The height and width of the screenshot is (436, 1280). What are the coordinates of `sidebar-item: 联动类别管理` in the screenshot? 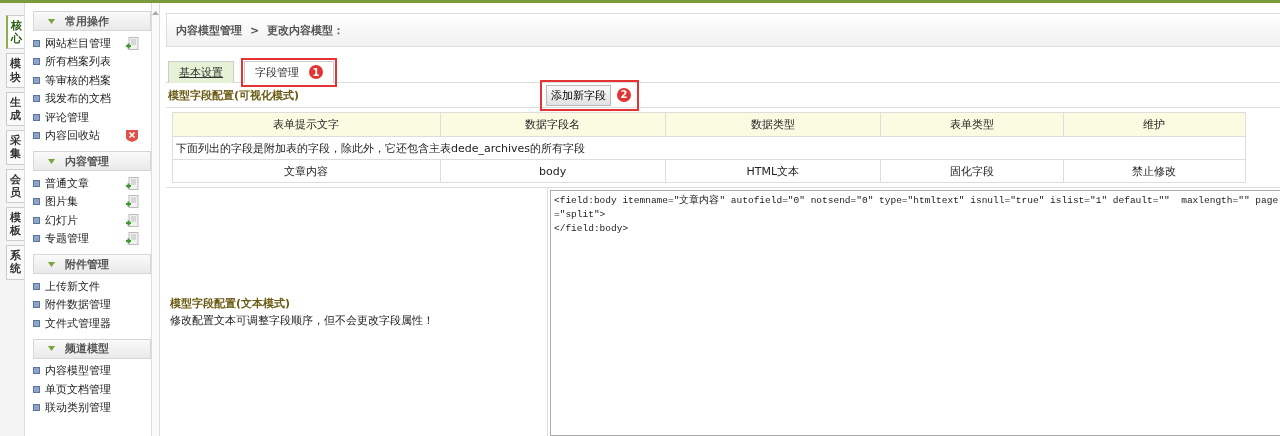 It's located at (83, 408).